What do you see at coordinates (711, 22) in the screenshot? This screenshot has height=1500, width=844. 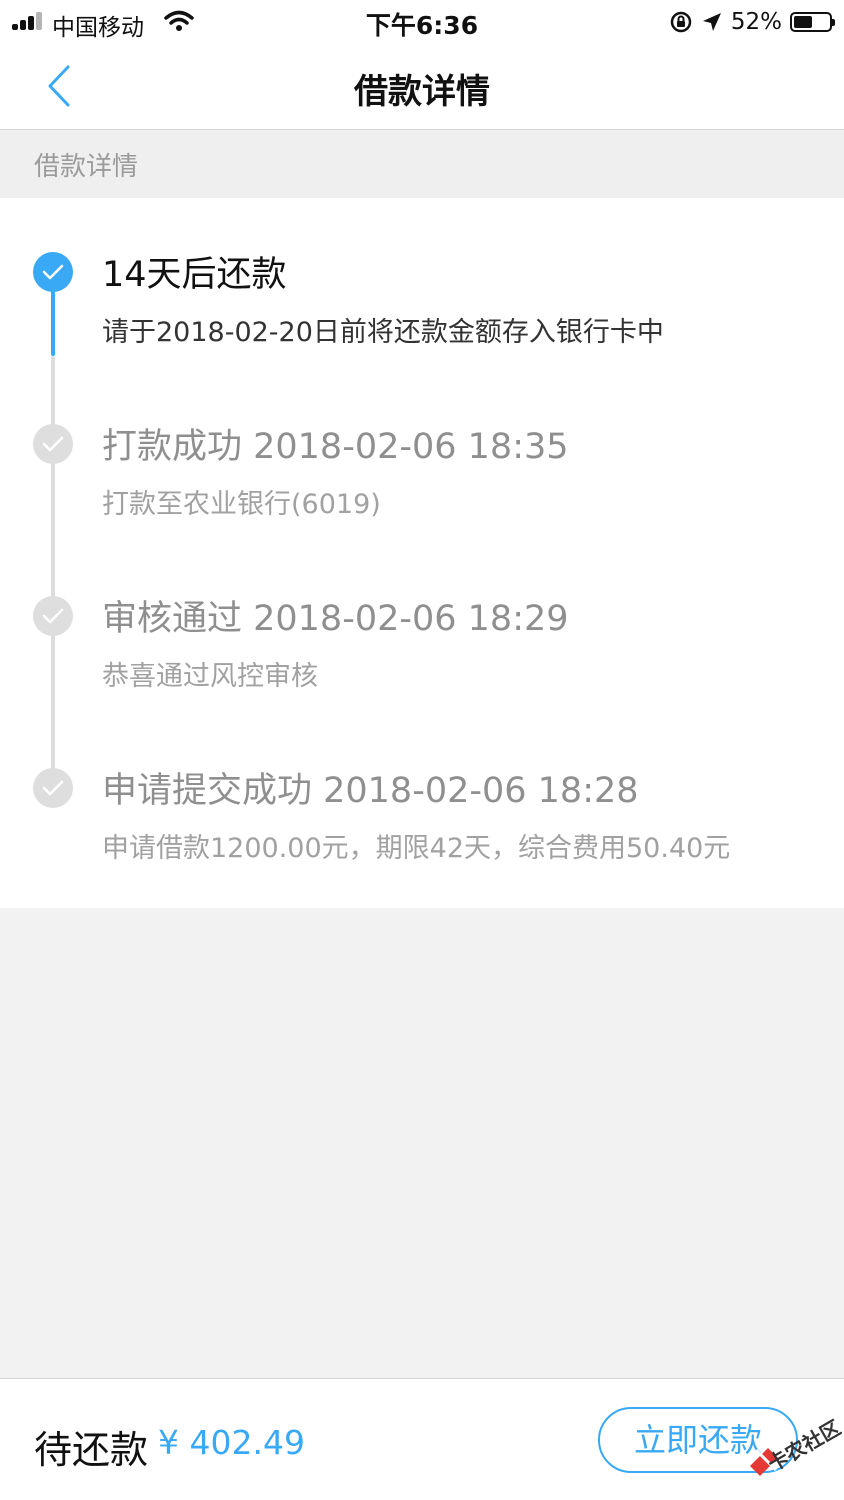 I see `location-arrow-icon` at bounding box center [711, 22].